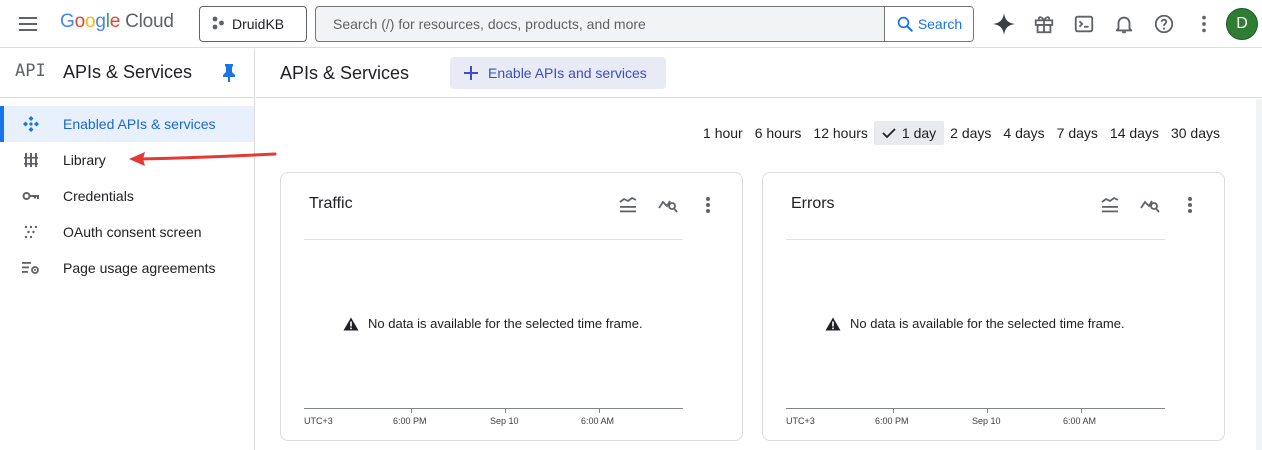  Describe the element at coordinates (1044, 24) in the screenshot. I see `gift-icon` at that location.